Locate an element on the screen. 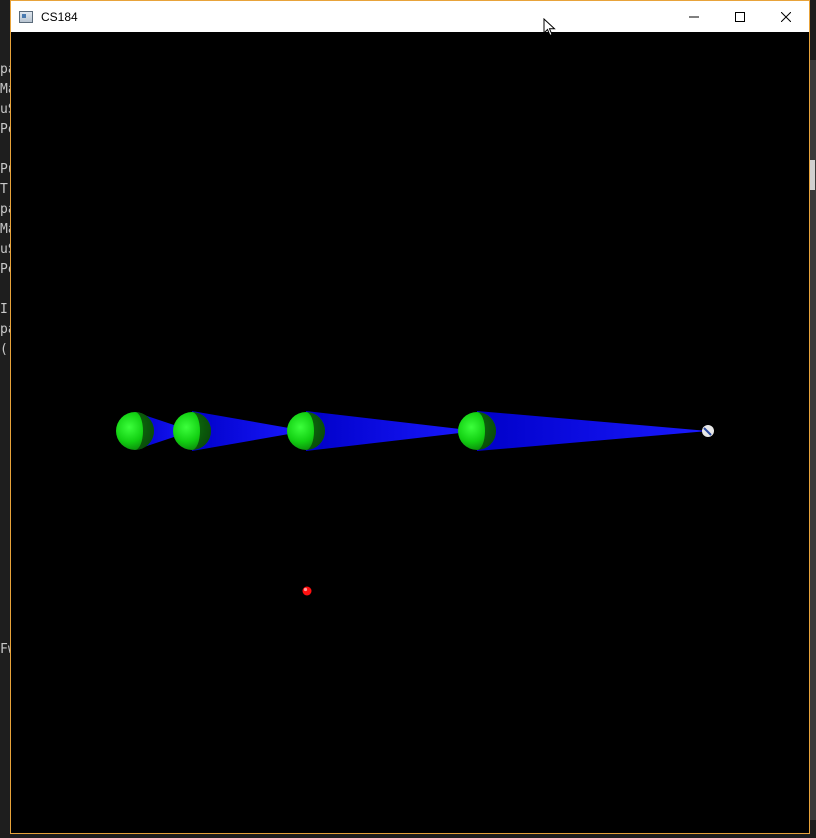  window-titlebar: CS184 is located at coordinates (410, 16).